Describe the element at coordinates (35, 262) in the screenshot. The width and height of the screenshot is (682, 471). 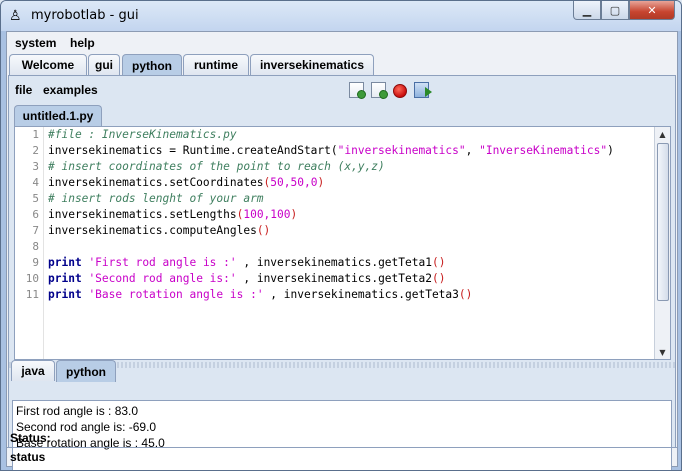
I see `line-number: 9` at that location.